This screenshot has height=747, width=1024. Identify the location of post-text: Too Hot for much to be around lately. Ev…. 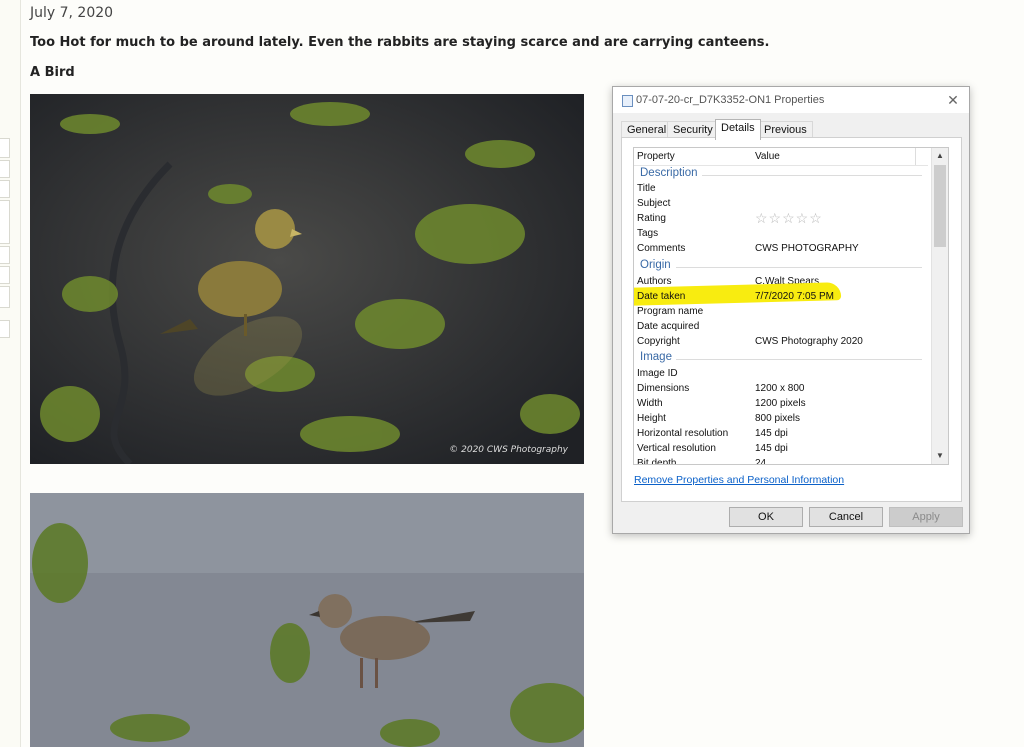
(400, 42).